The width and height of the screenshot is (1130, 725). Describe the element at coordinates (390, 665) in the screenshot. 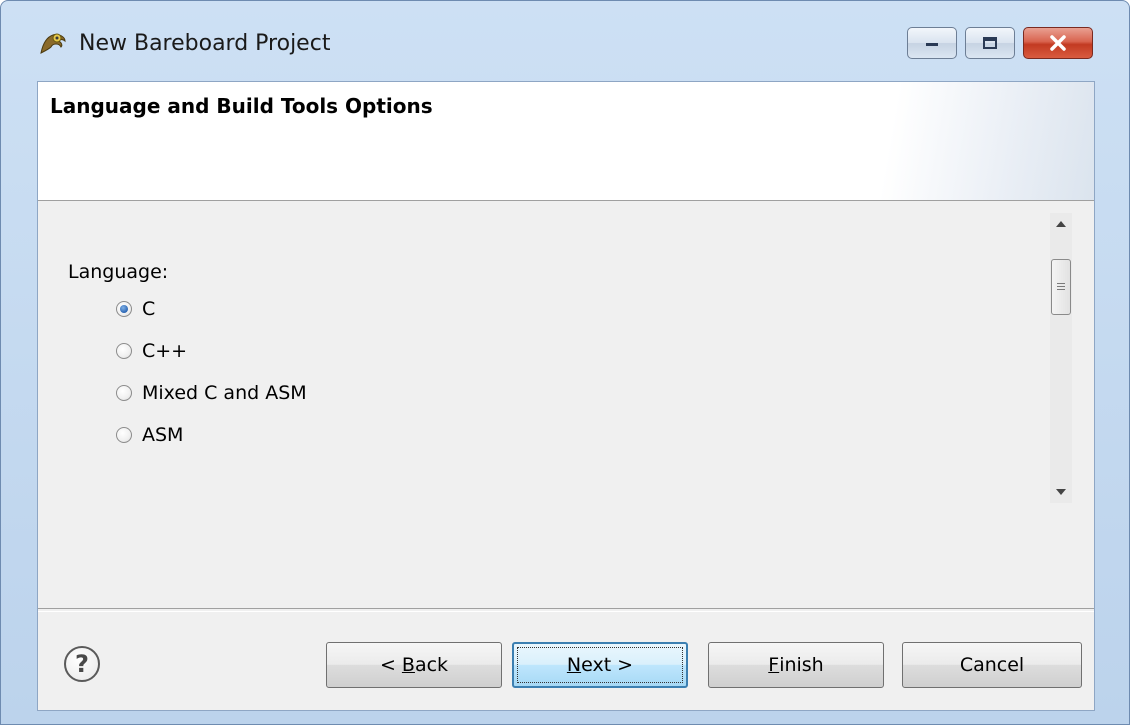

I see `back-button-prefix: <` at that location.